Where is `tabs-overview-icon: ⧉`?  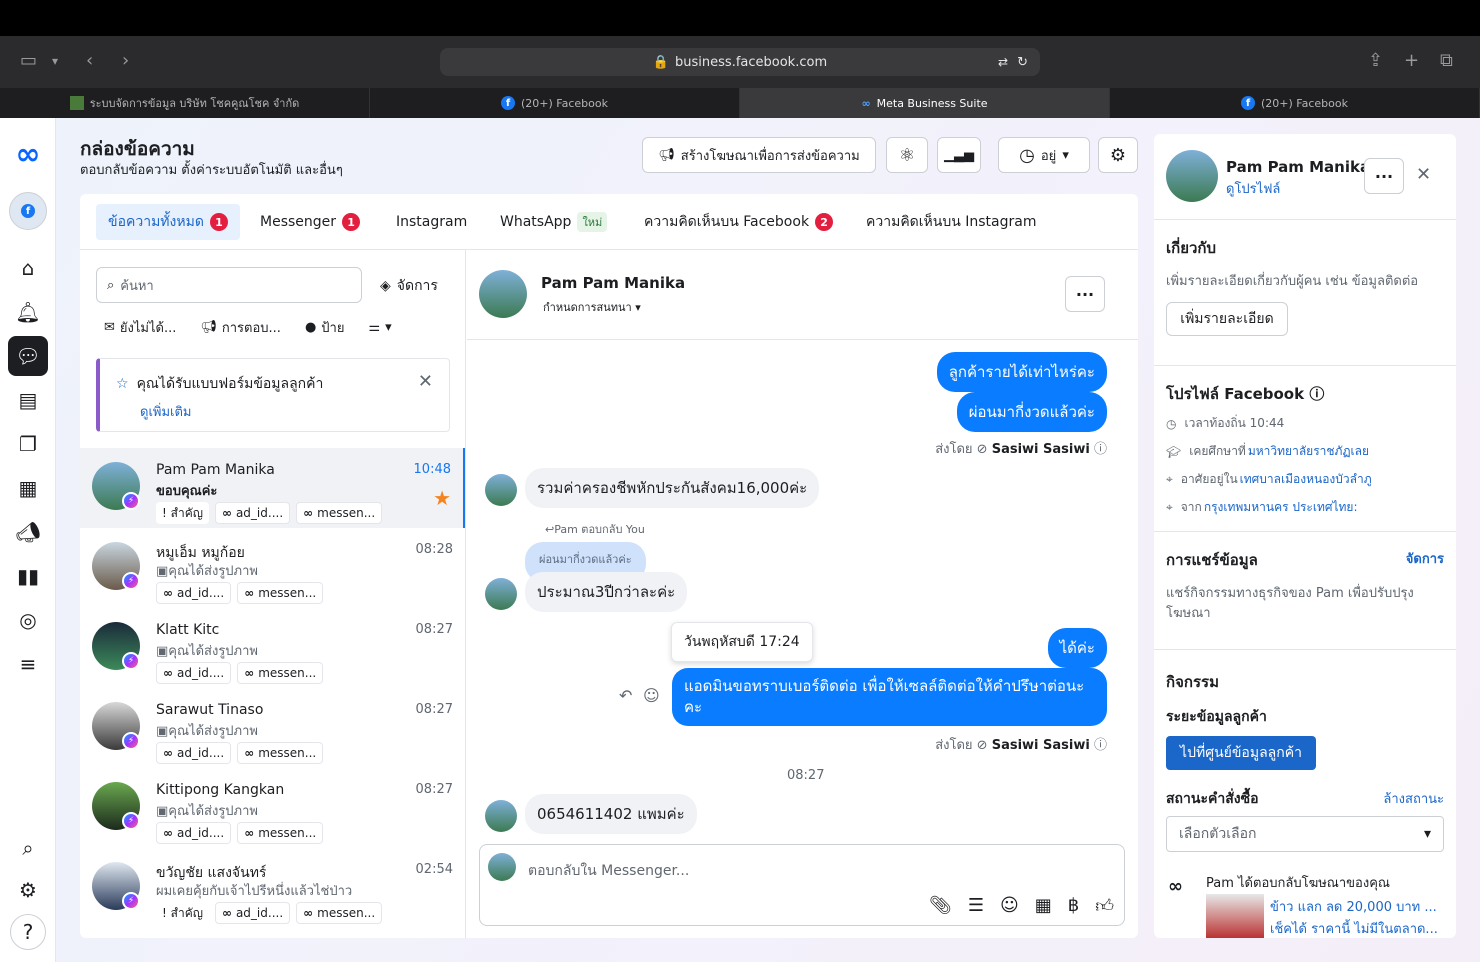 tabs-overview-icon: ⧉ is located at coordinates (1446, 60).